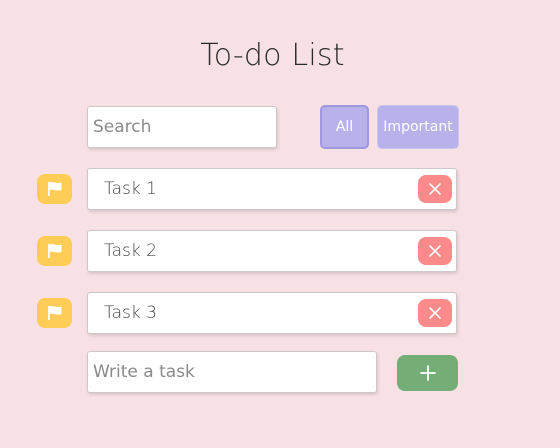  Describe the element at coordinates (272, 251) in the screenshot. I see `task-item: Task 2` at that location.